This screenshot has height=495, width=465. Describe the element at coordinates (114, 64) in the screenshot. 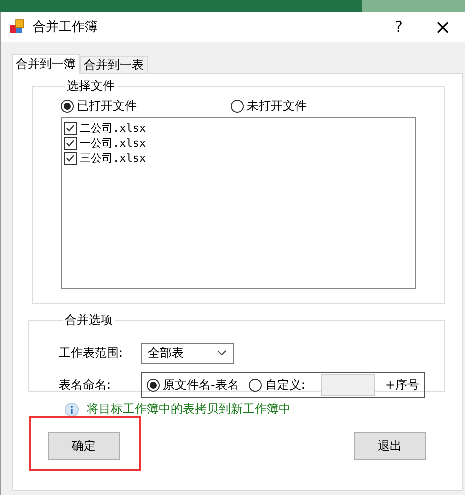

I see `tab: 合并到一表` at that location.